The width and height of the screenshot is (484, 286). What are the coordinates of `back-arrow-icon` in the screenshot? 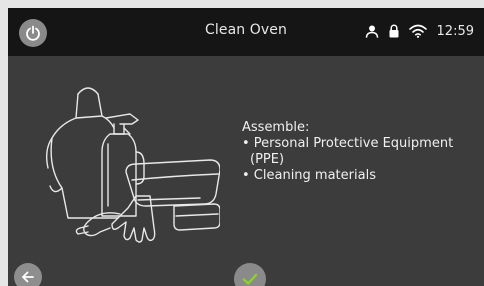 It's located at (28, 277).